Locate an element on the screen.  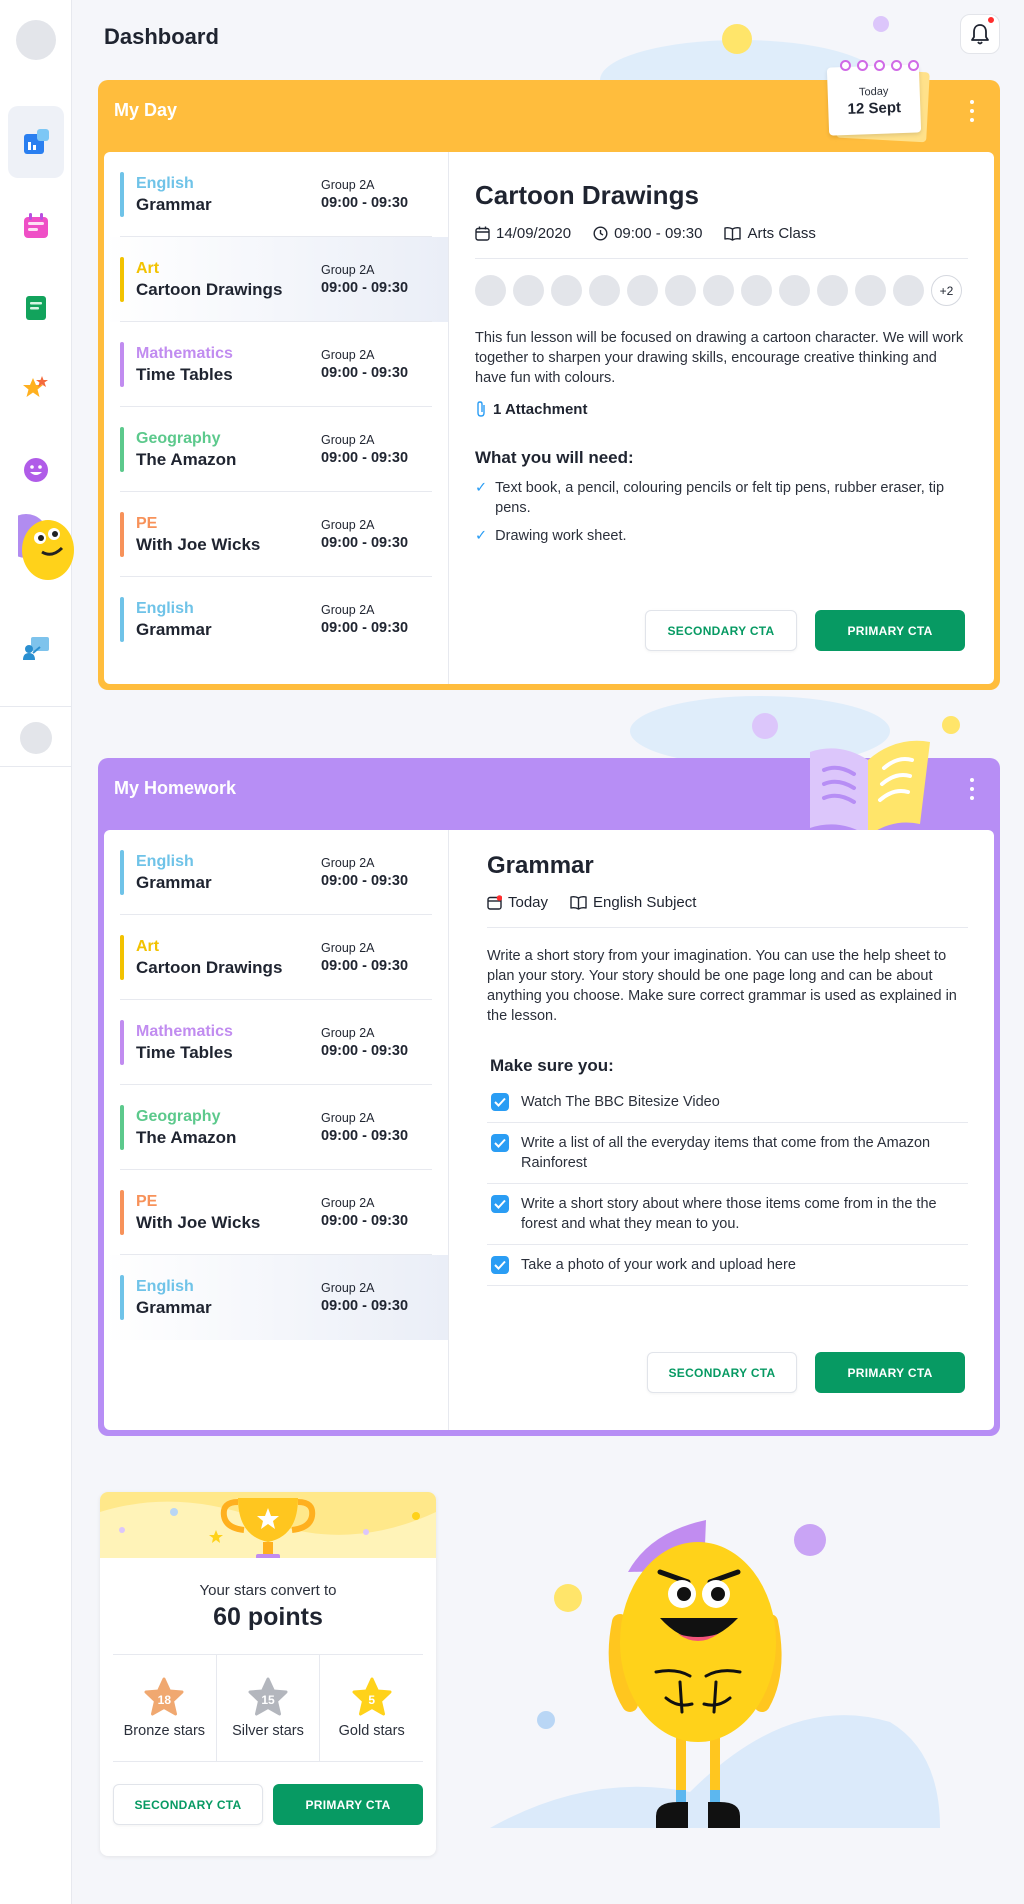
sidebar-item-stars is located at coordinates (36, 388).